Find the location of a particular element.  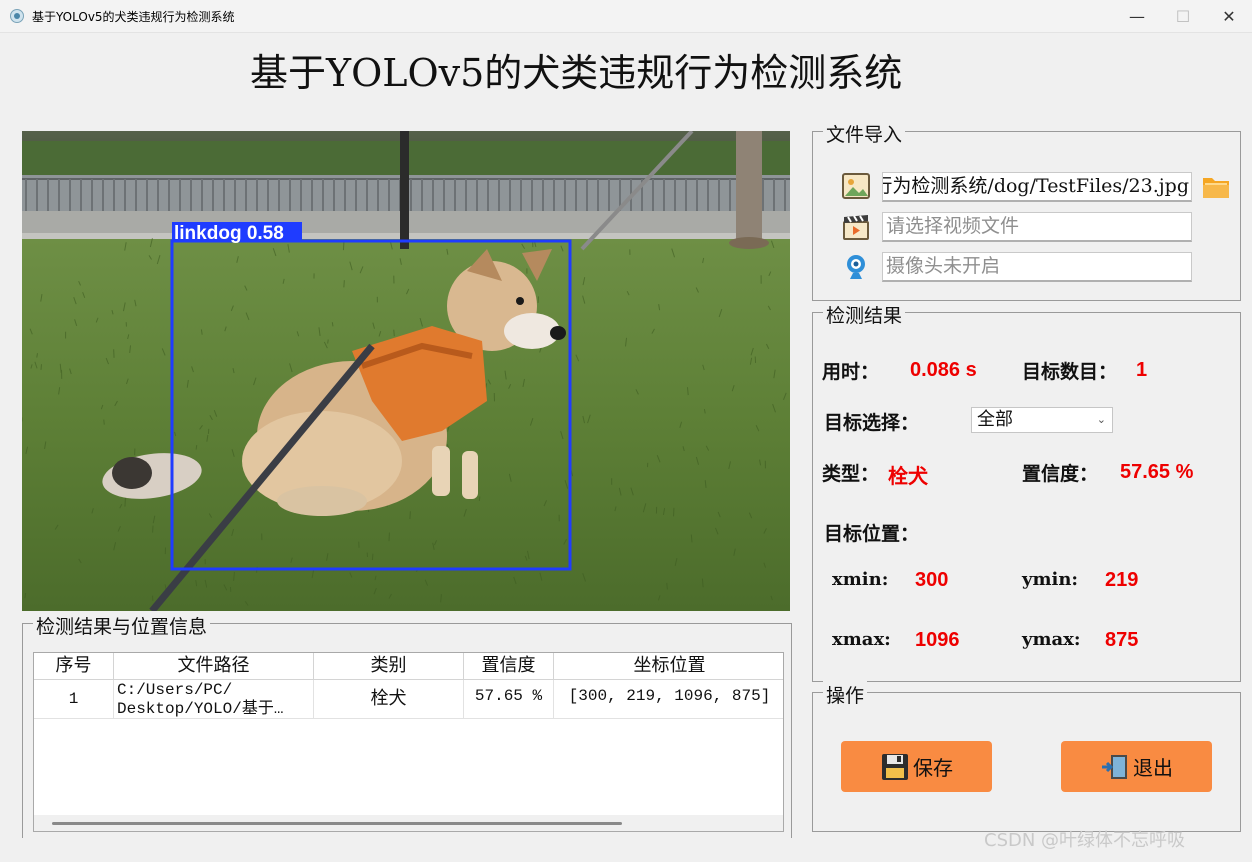

cell-path-line1: C:/Users/PC/ is located at coordinates (175, 690).